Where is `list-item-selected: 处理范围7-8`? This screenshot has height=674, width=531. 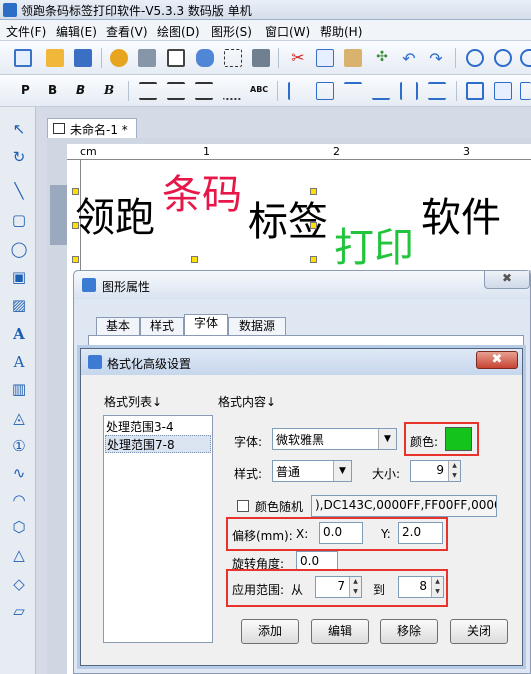
list-item-selected: 处理范围7-8 is located at coordinates (158, 444).